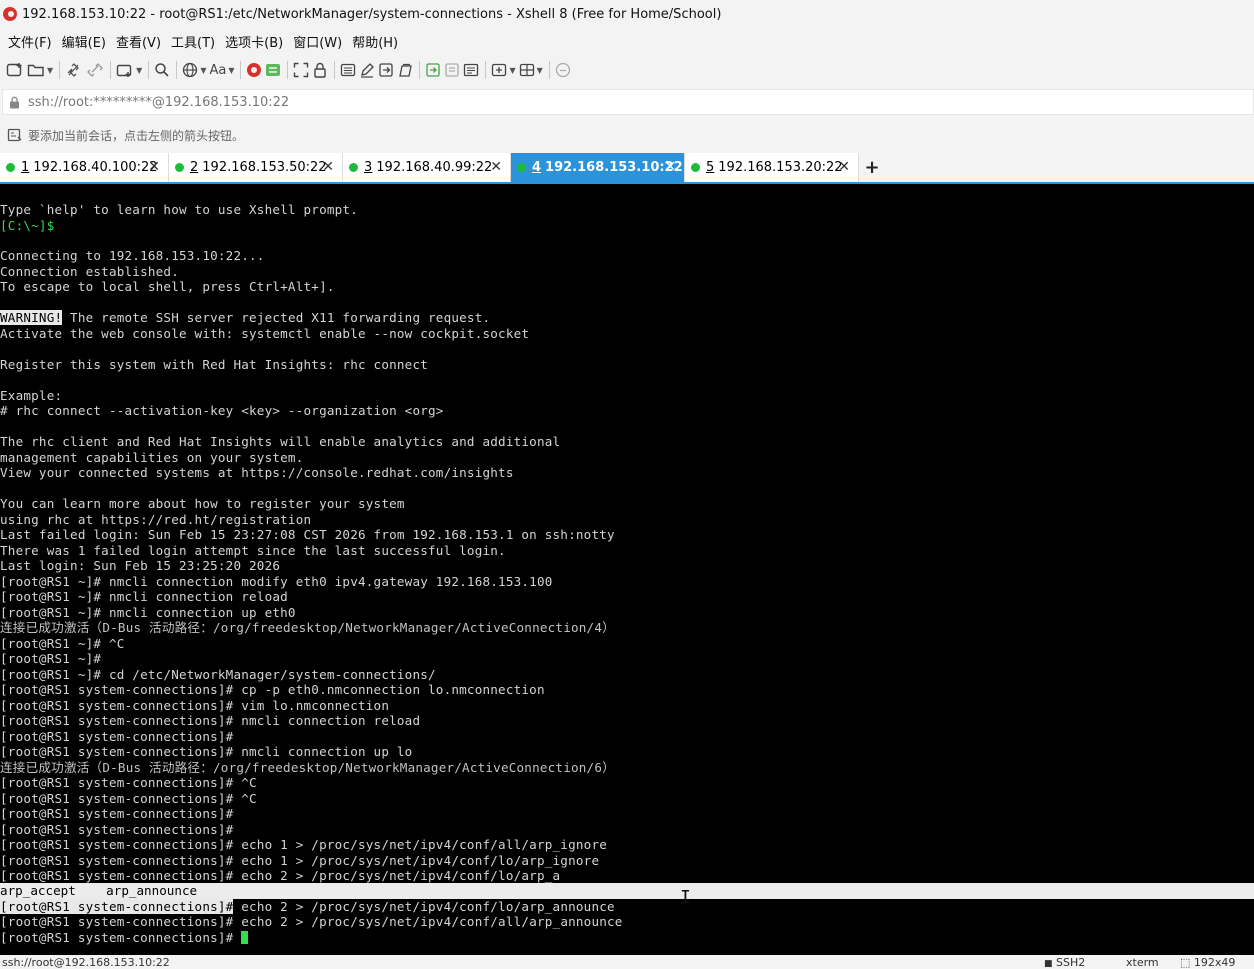  Describe the element at coordinates (152, 457) in the screenshot. I see `terminal-line: management capabilities on your system.` at that location.